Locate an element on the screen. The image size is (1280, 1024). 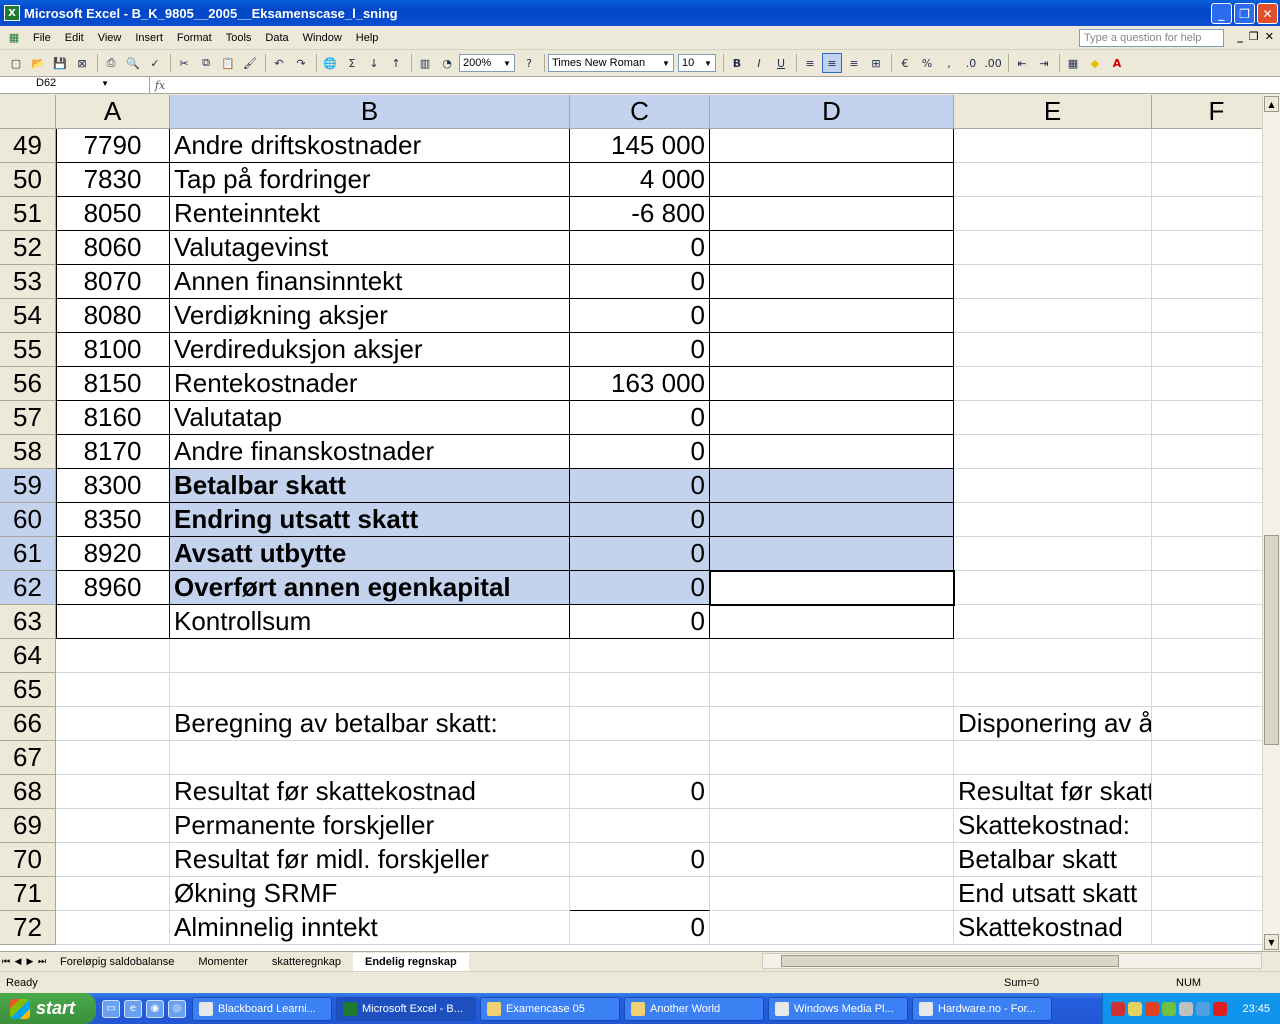
cell-b66: Beregning av betalbar skatt: is located at coordinates (370, 724).